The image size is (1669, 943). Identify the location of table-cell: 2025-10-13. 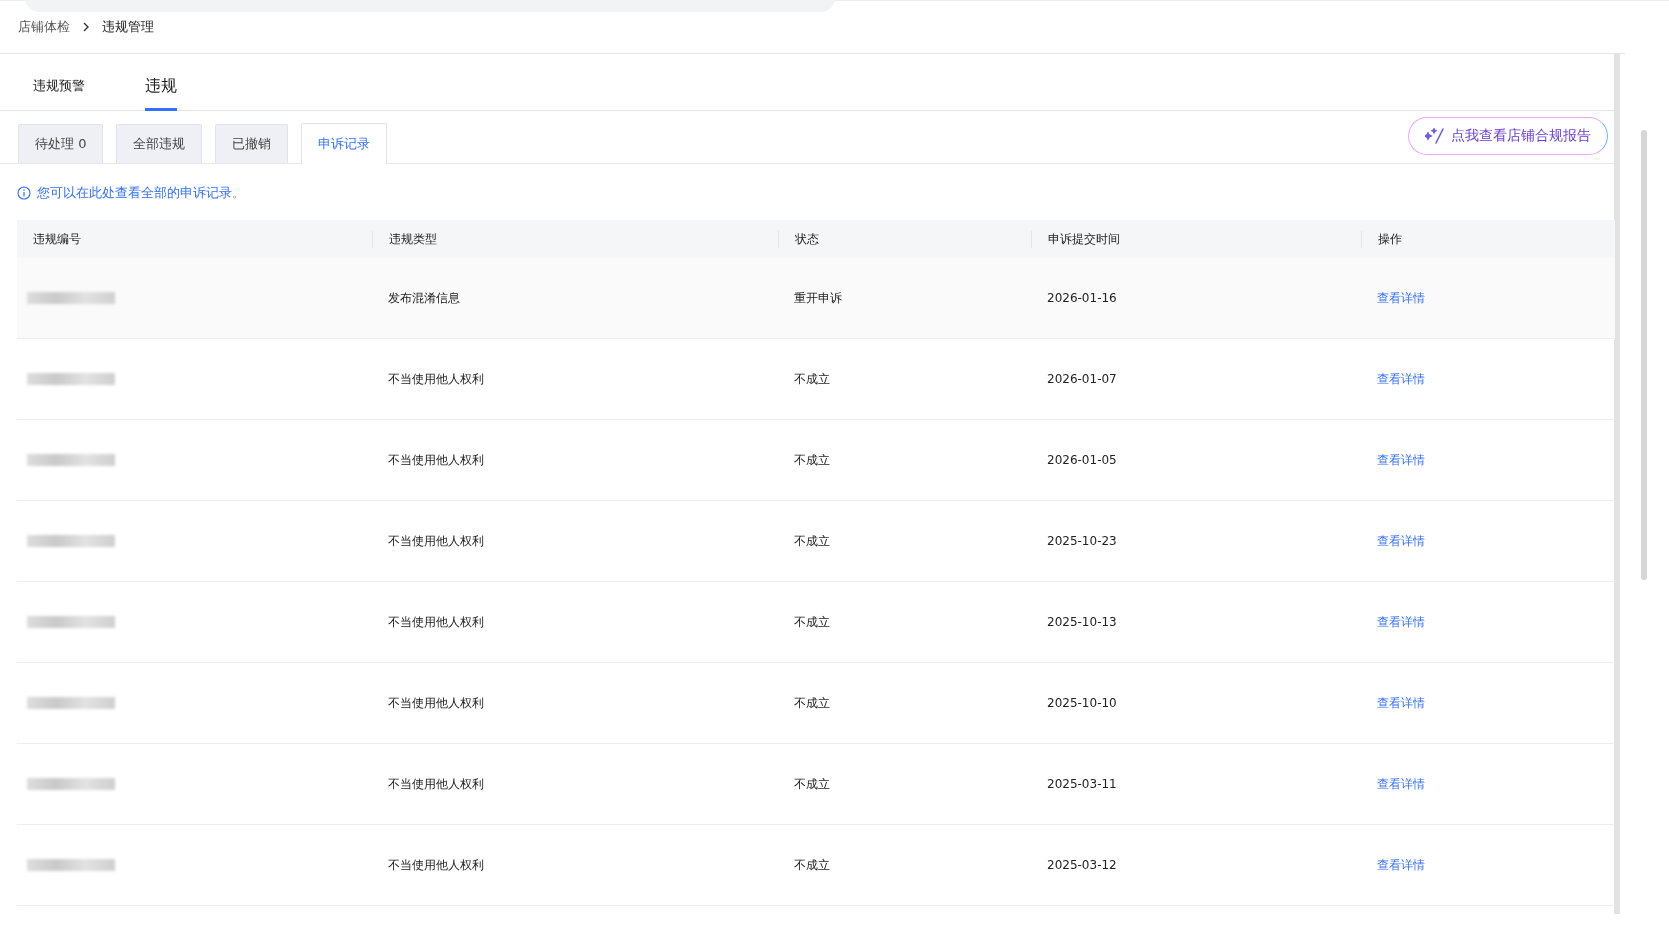
(1082, 622).